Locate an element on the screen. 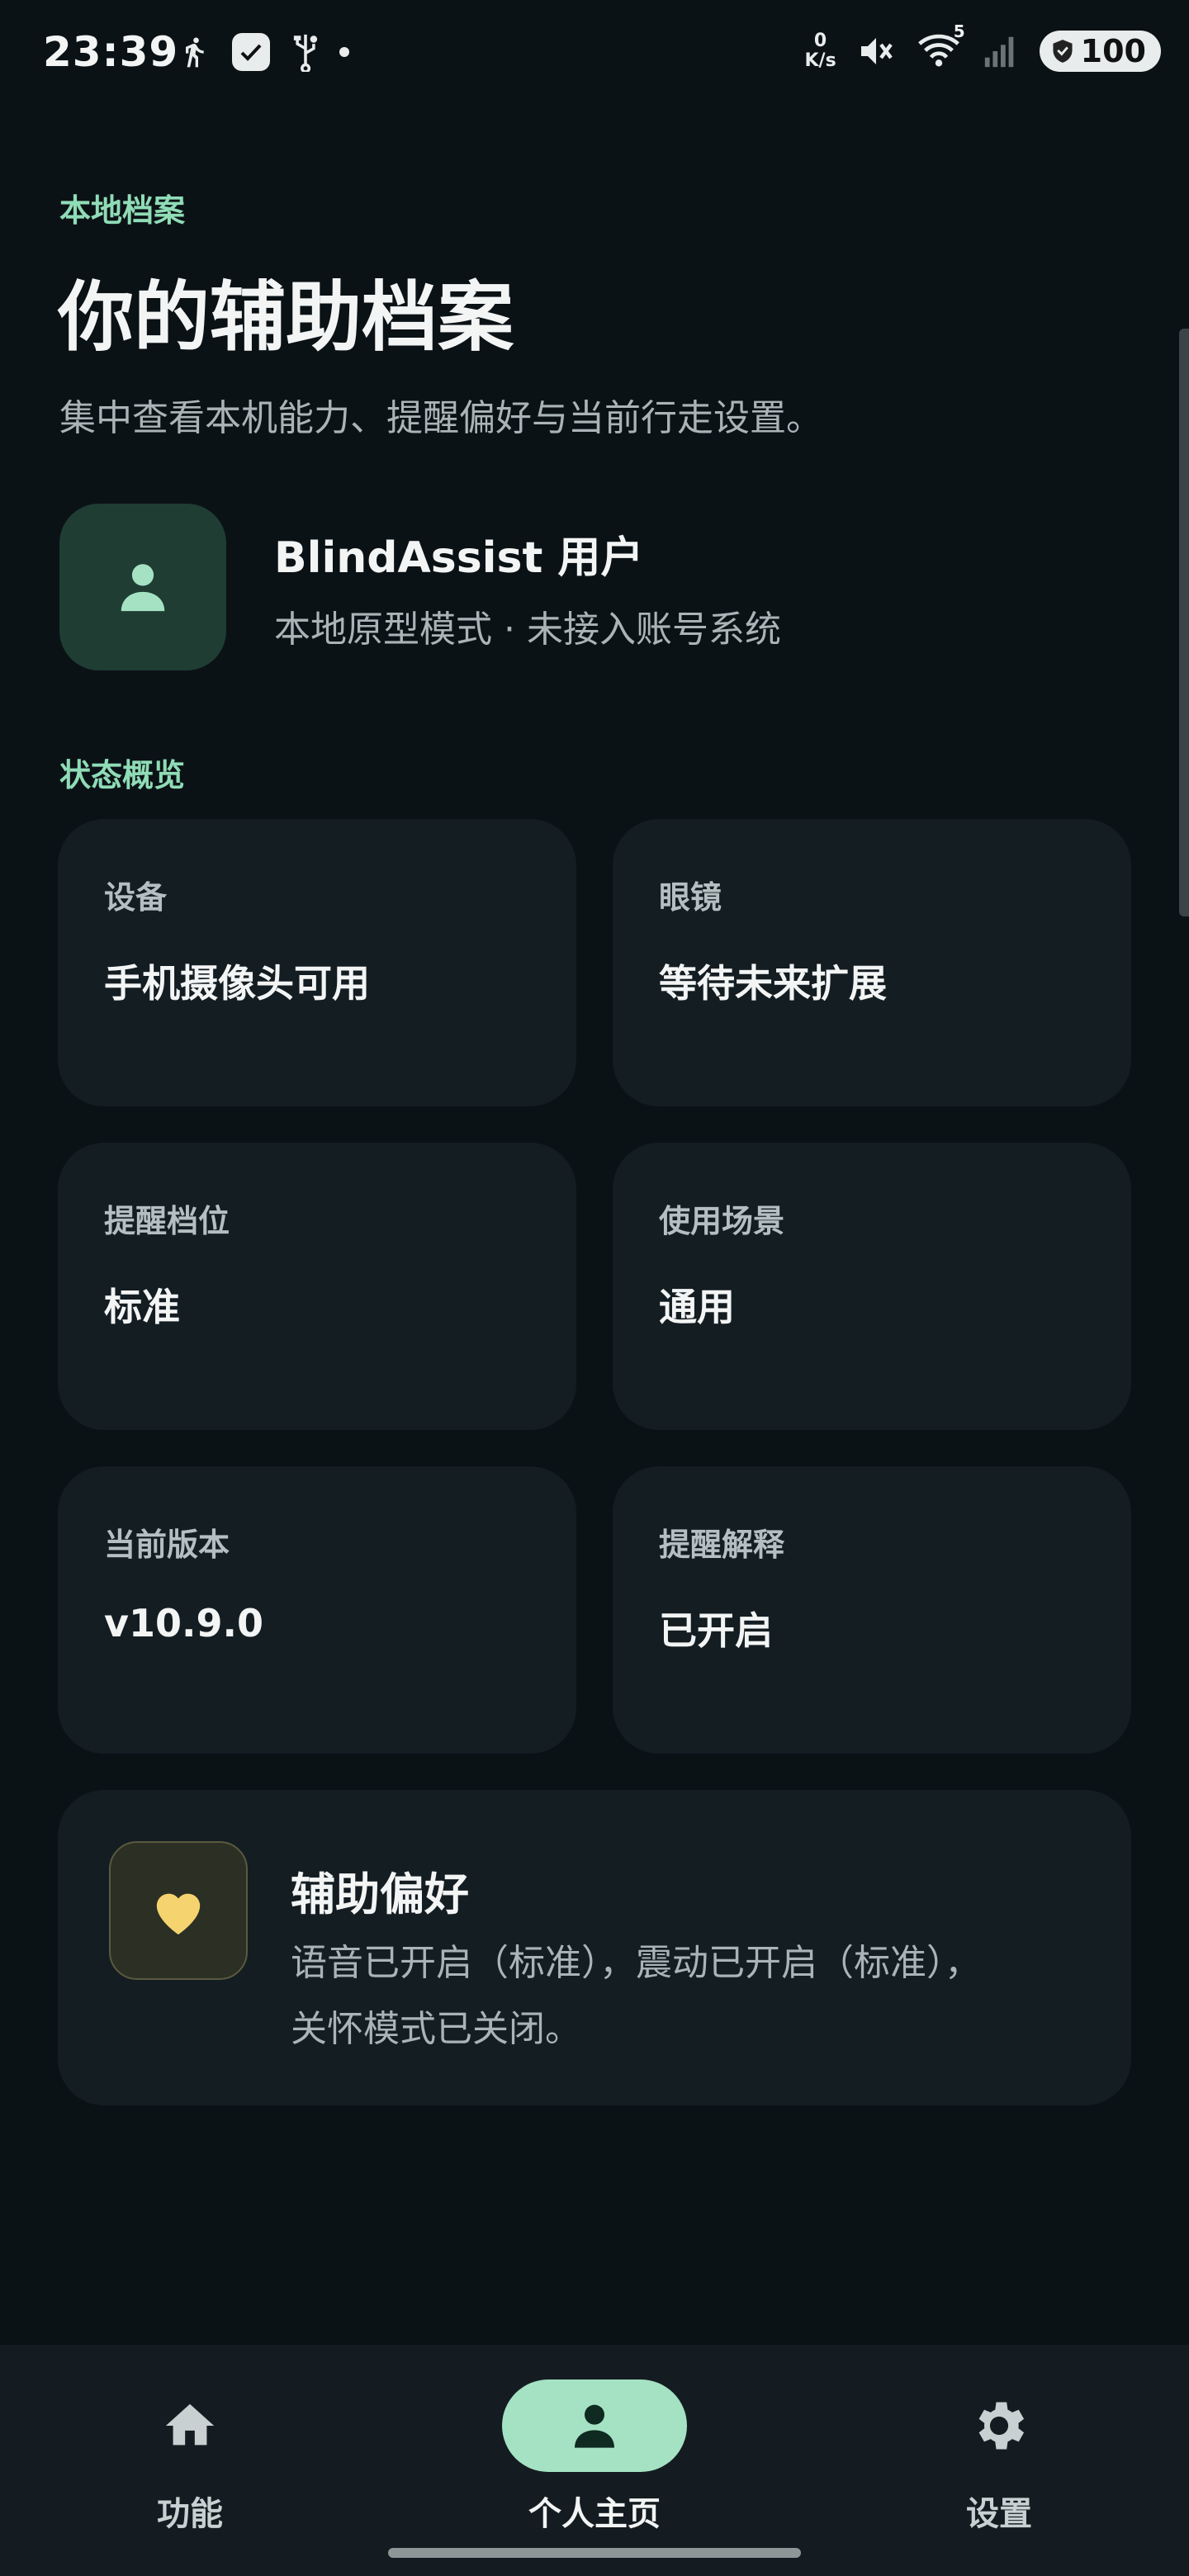 The height and width of the screenshot is (2576, 1189). battery-level: 100 is located at coordinates (1113, 51).